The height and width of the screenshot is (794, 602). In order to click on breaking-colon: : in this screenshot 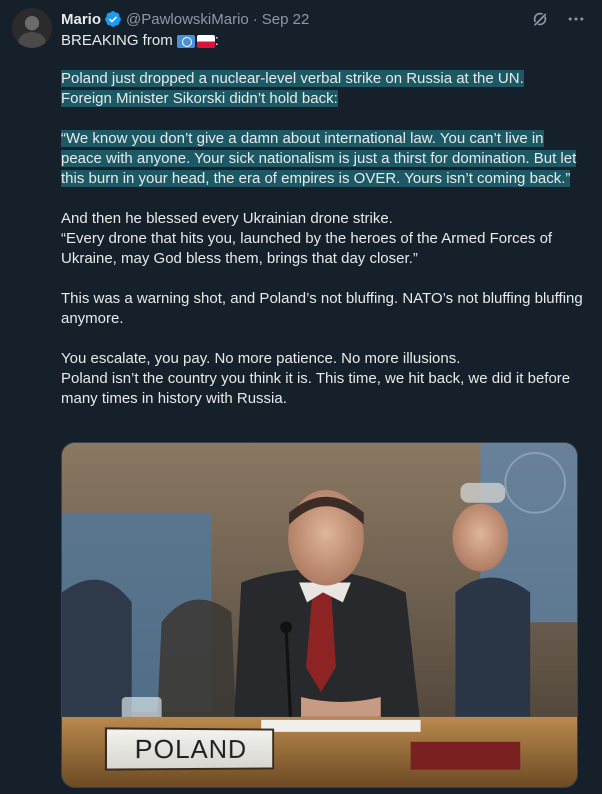, I will do `click(216, 40)`.